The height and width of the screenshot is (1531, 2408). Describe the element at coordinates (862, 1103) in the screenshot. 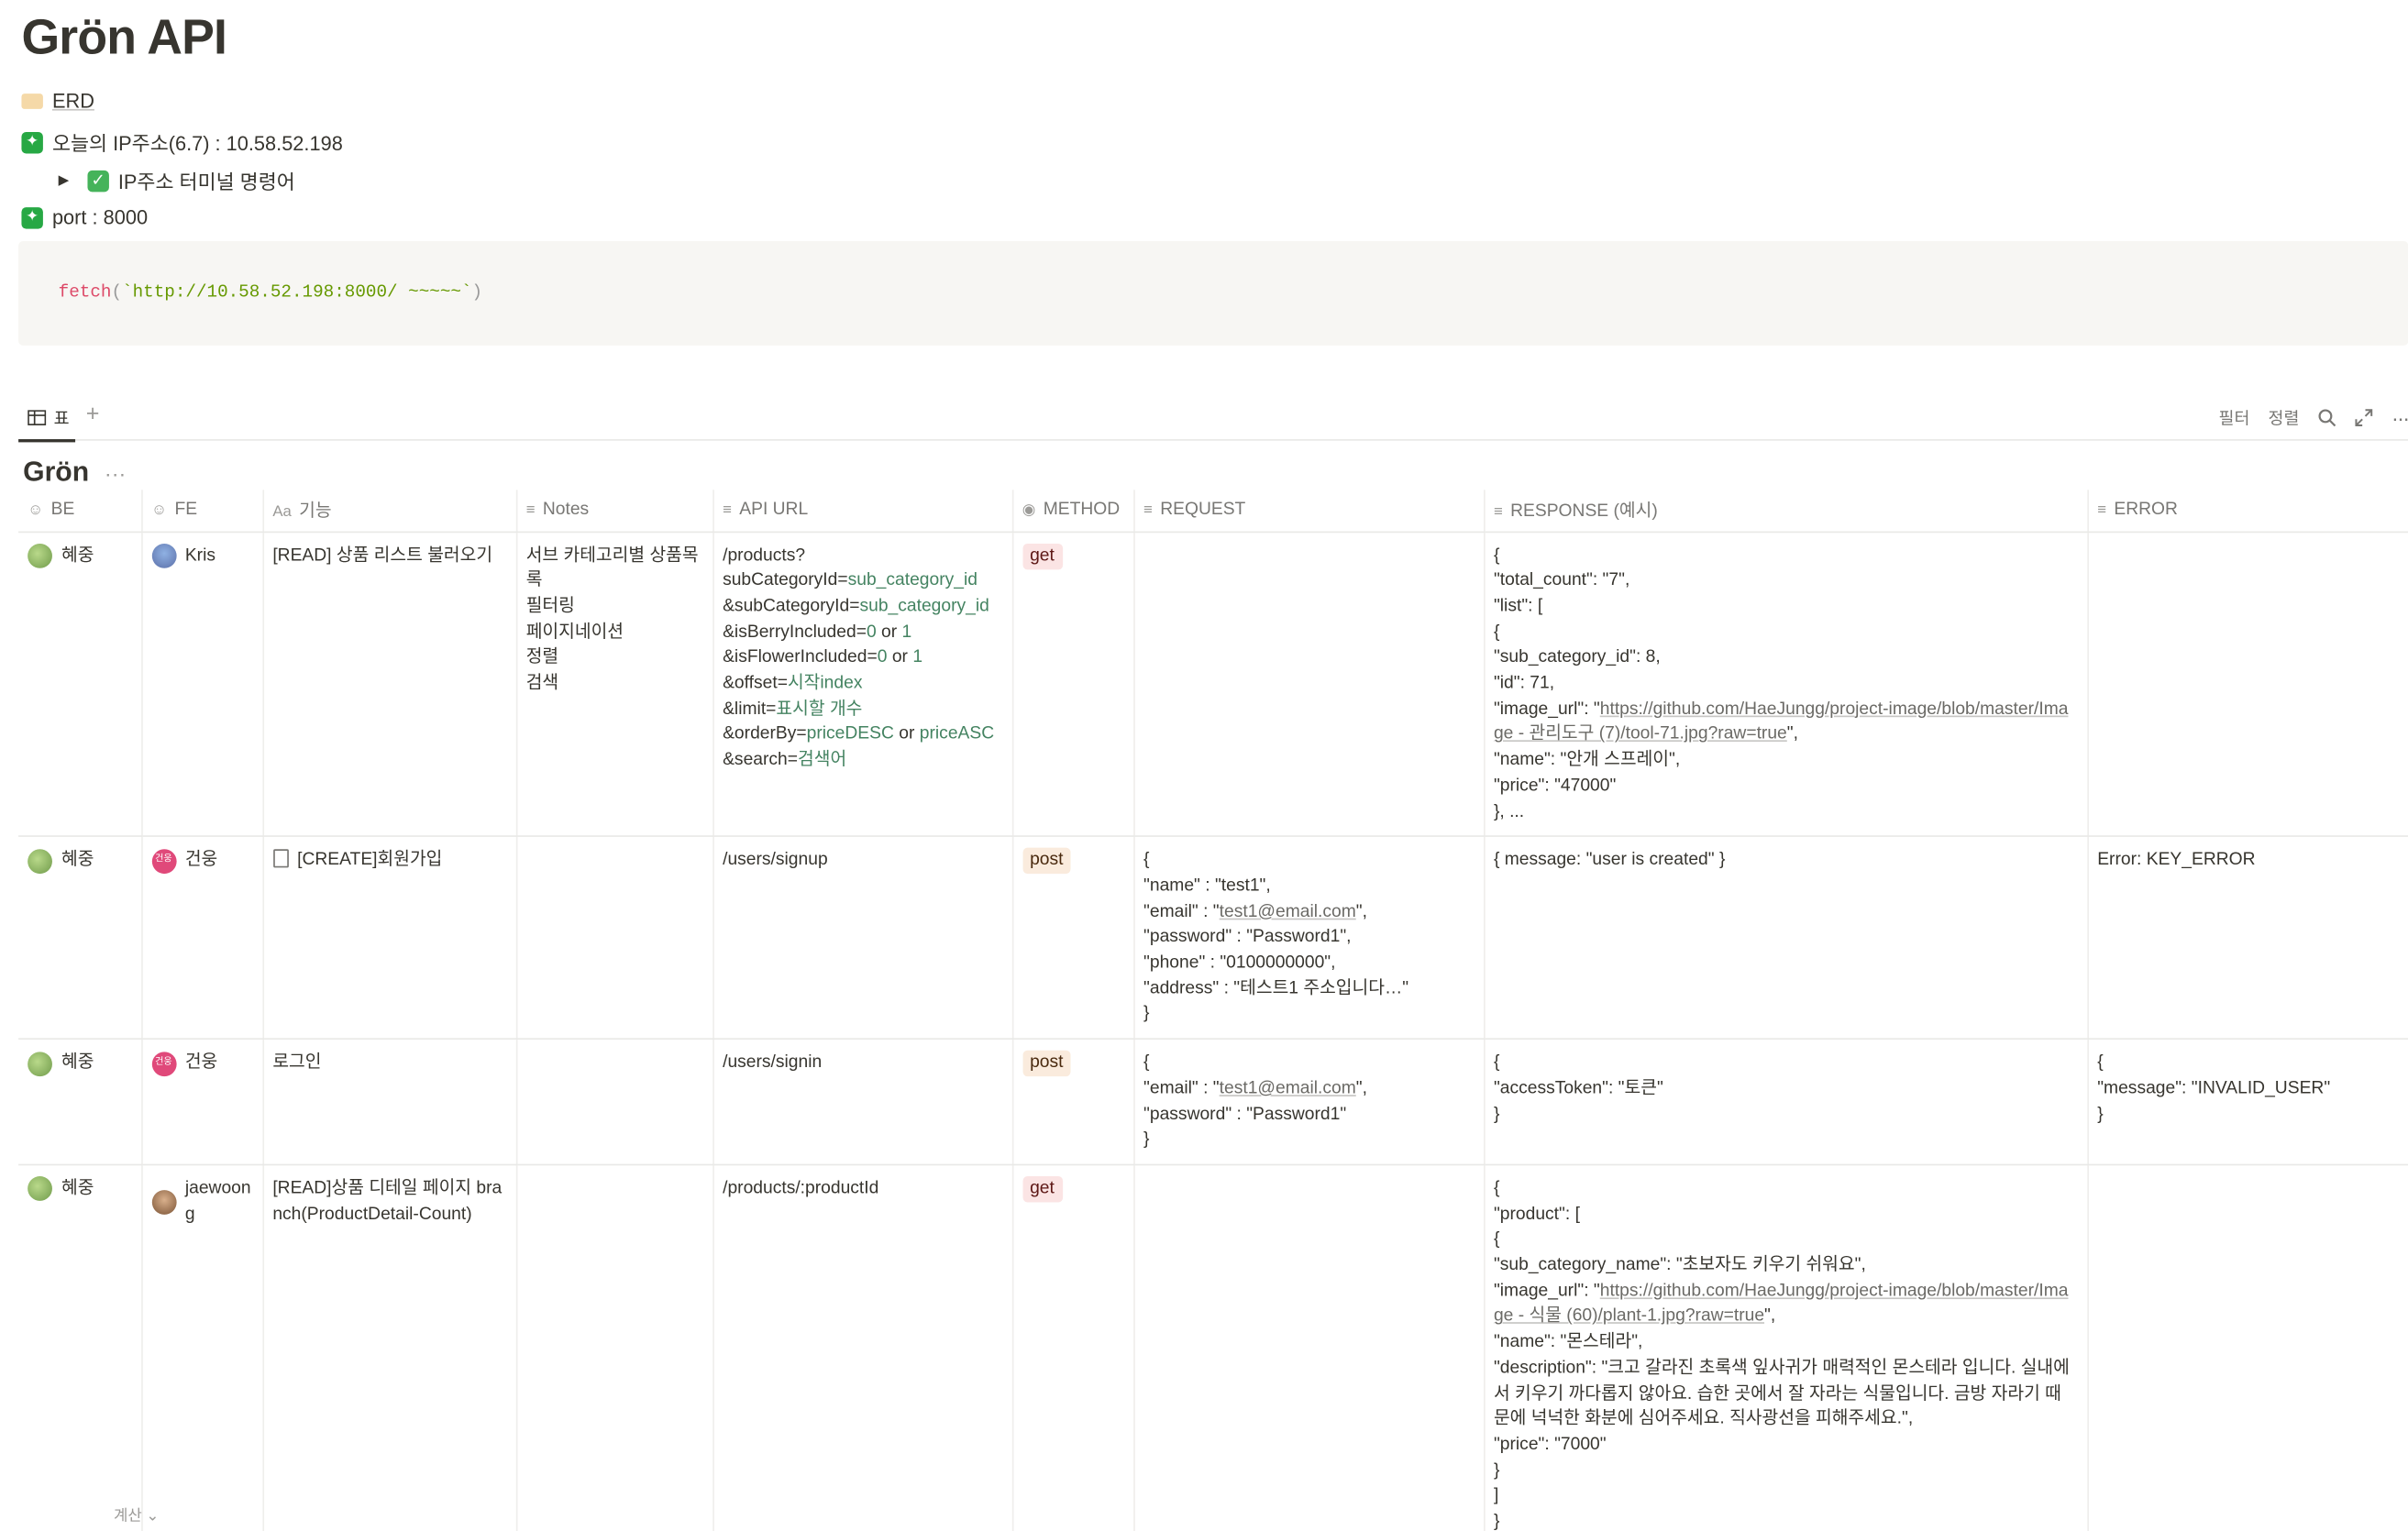

I see `cell-api-url: /users/signin` at that location.